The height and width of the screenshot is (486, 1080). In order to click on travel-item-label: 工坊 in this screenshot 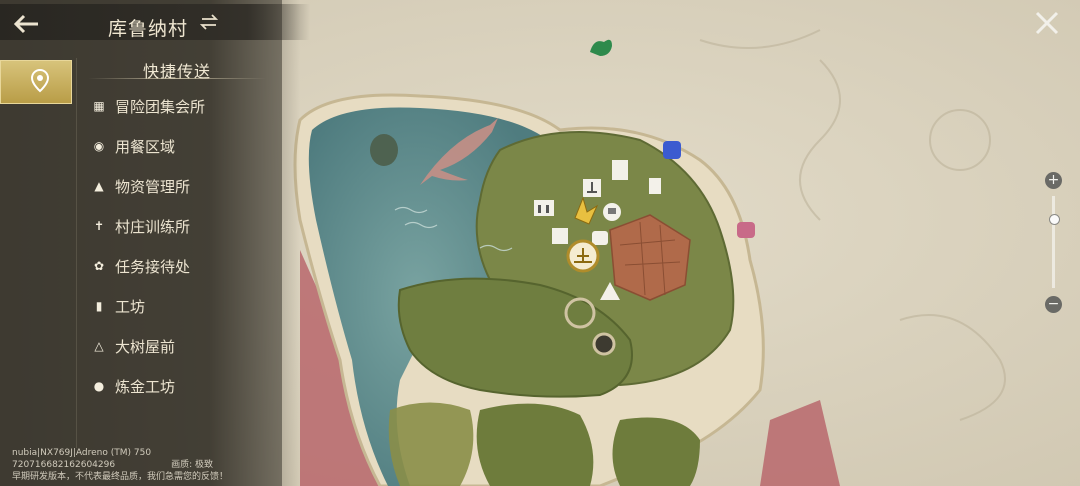, I will do `click(130, 306)`.